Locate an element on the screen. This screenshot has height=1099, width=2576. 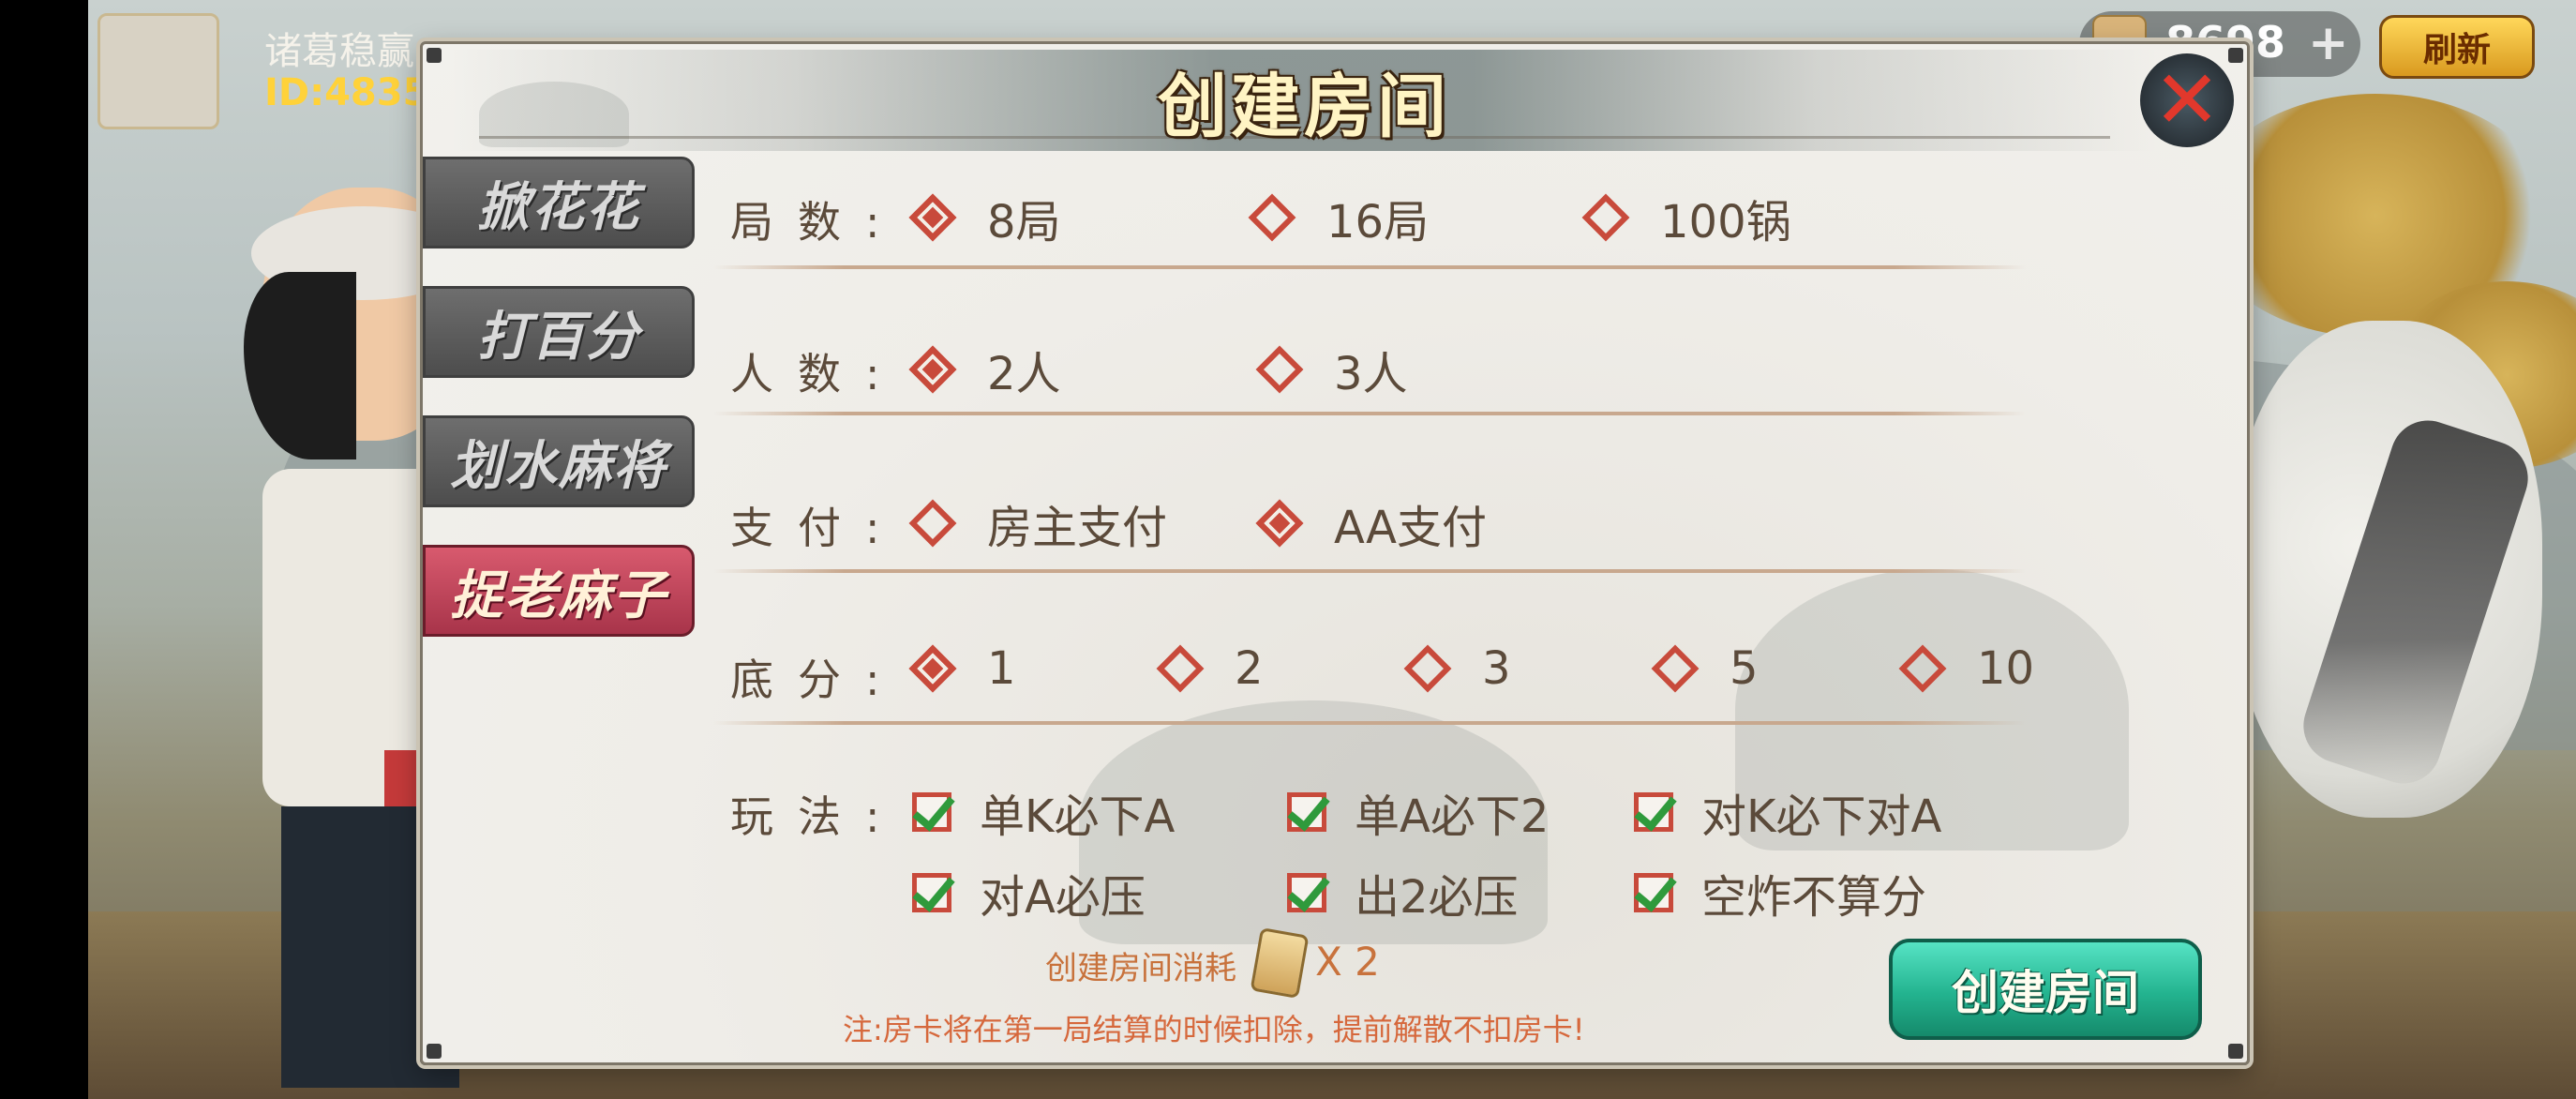
rounds-option-100: 100锅 is located at coordinates (1686, 217).